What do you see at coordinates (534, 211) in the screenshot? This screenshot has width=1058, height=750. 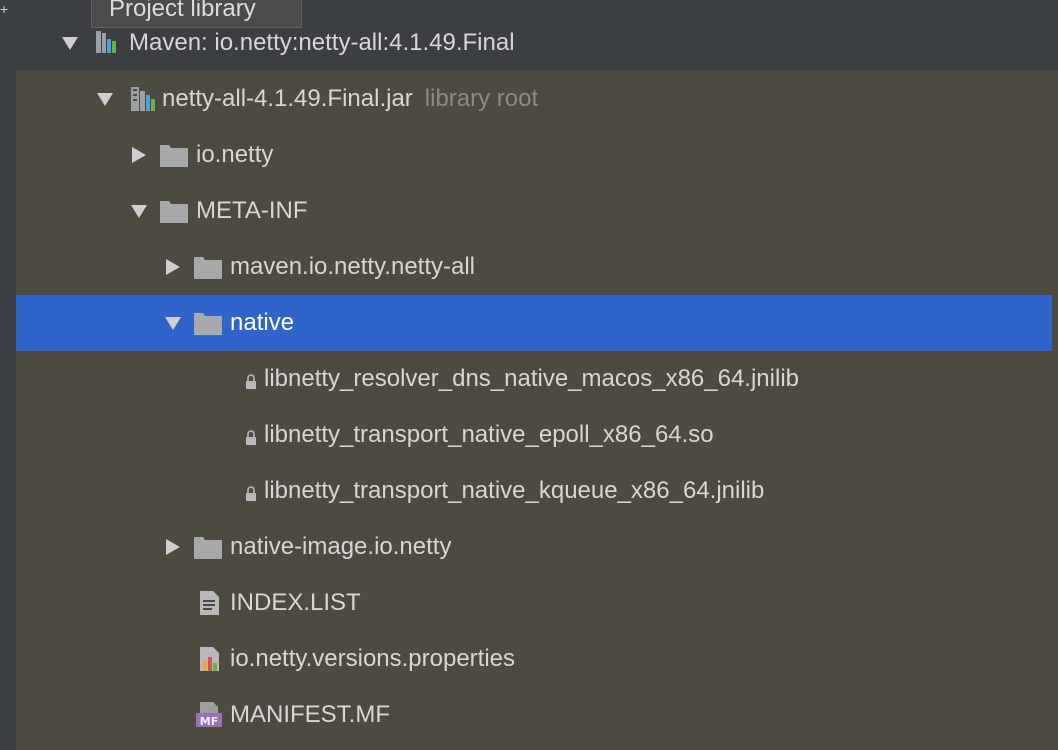 I see `tree-item-meta-inf: META-INF` at bounding box center [534, 211].